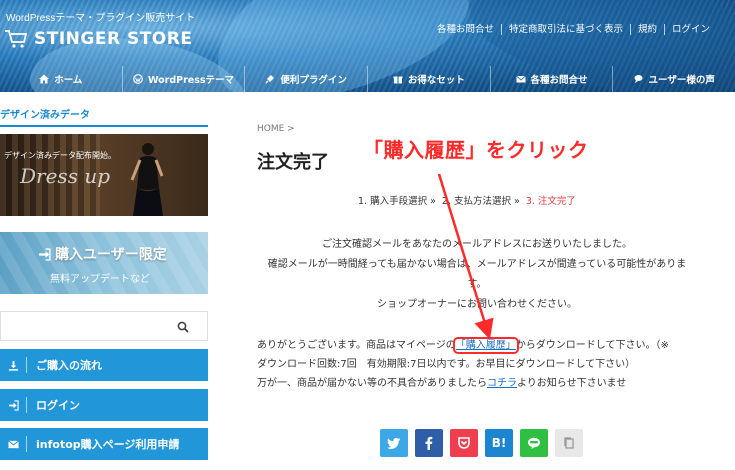  I want to click on instructions-text: からダウンロードして下さい。（※, so click(592, 345).